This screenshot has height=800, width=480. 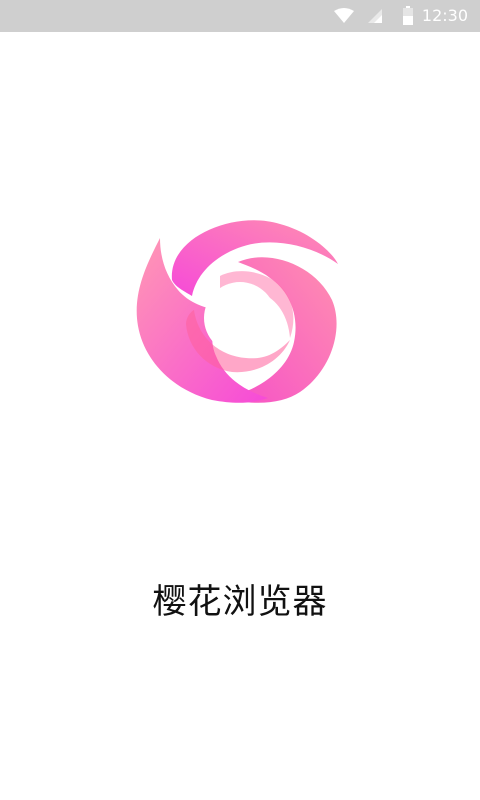 What do you see at coordinates (240, 16) in the screenshot?
I see `status-bar: 12:30` at bounding box center [240, 16].